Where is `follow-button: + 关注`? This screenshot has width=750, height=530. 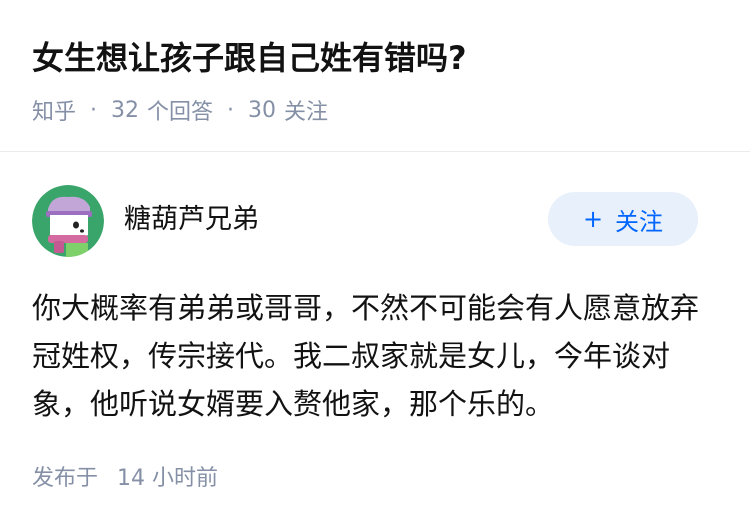
follow-button: + 关注 is located at coordinates (623, 219).